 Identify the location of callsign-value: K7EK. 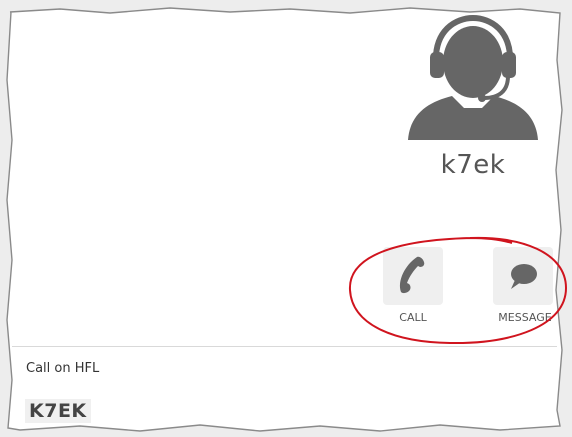
(58, 411).